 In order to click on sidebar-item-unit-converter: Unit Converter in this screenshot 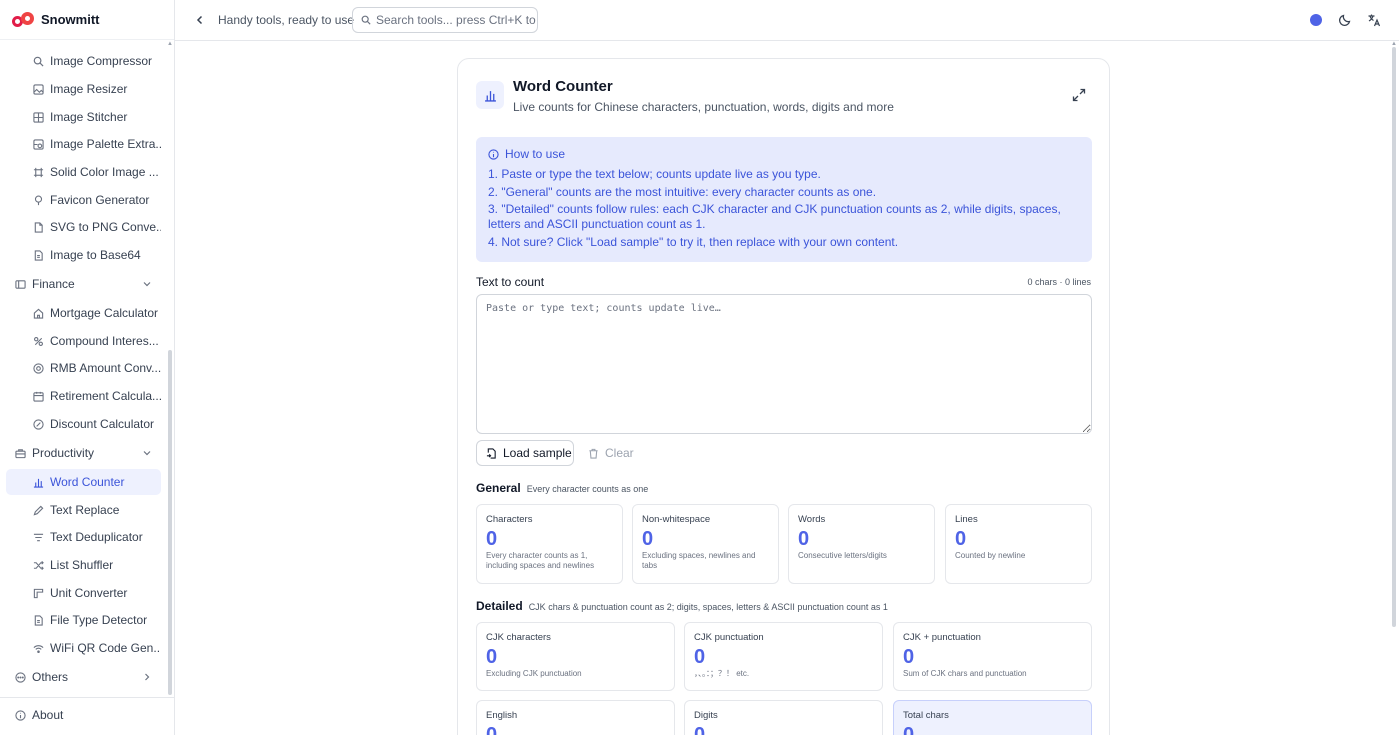, I will do `click(83, 593)`.